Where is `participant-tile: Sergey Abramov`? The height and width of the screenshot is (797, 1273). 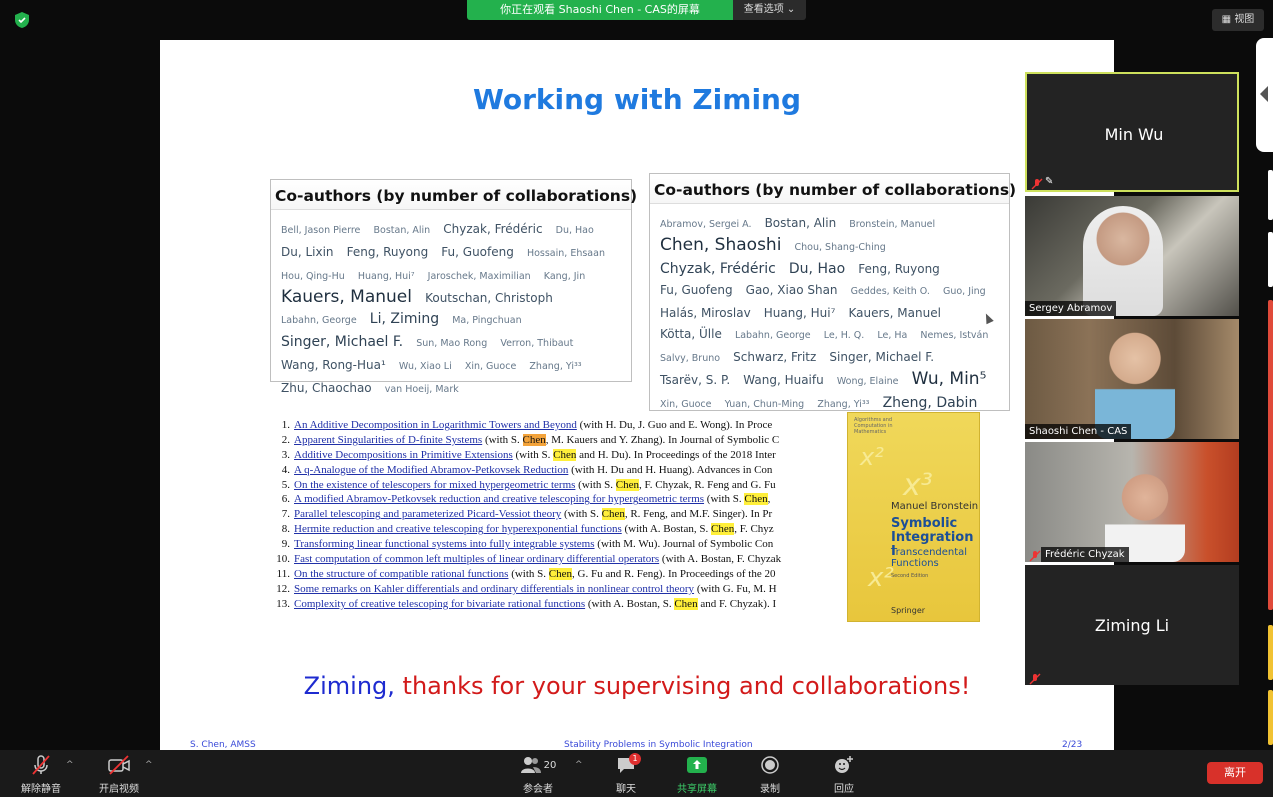 participant-tile: Sergey Abramov is located at coordinates (1132, 256).